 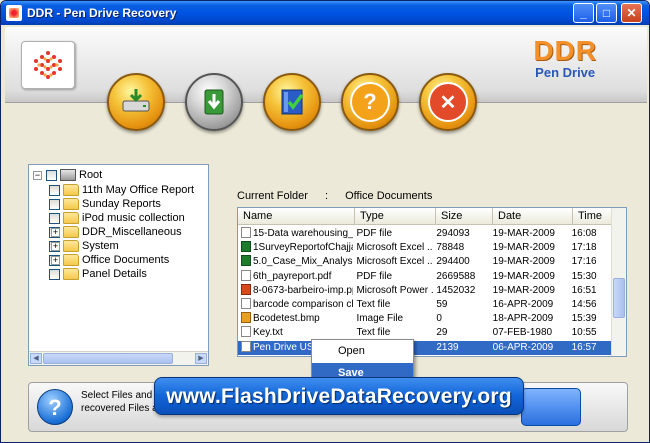 I want to click on cell-size: 0, so click(x=461, y=319).